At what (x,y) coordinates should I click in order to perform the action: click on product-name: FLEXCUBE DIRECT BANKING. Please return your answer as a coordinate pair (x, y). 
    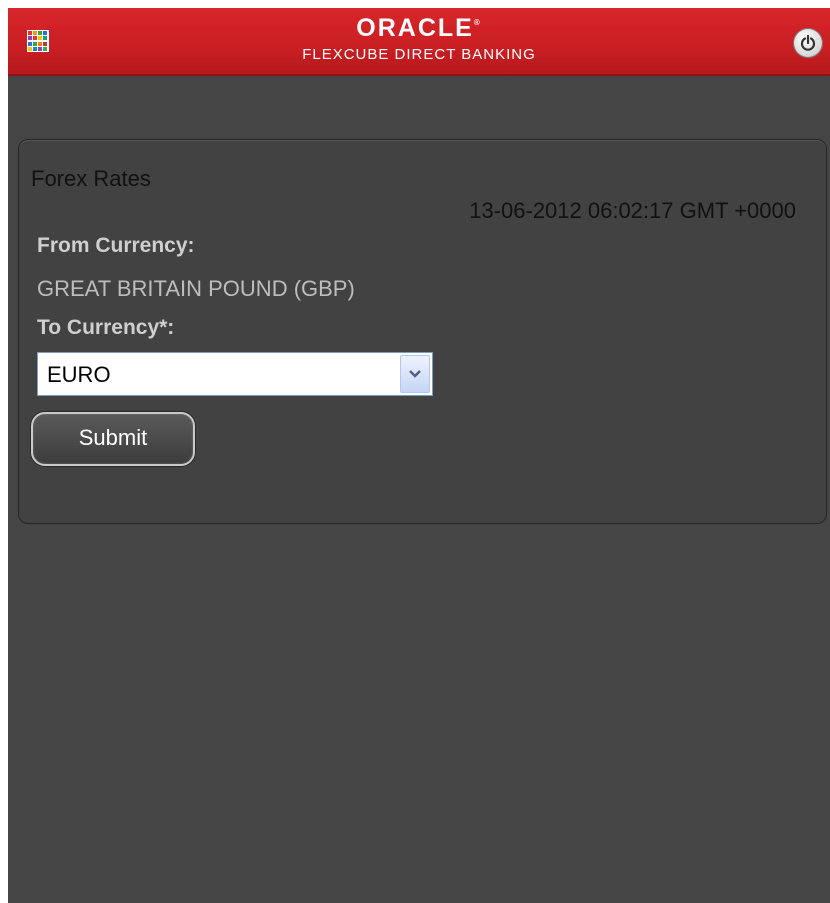
    Looking at the image, I should click on (419, 54).